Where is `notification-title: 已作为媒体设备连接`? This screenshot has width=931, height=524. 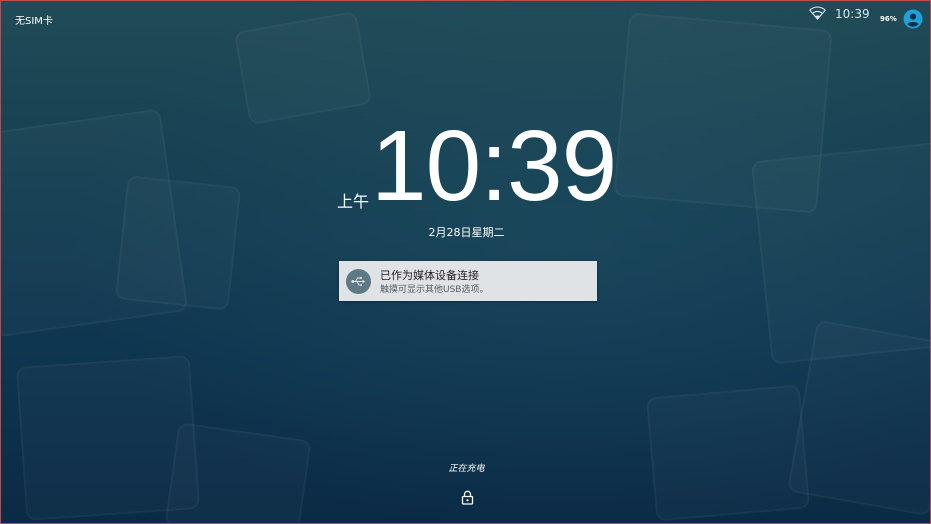 notification-title: 已作为媒体设备连接 is located at coordinates (429, 275).